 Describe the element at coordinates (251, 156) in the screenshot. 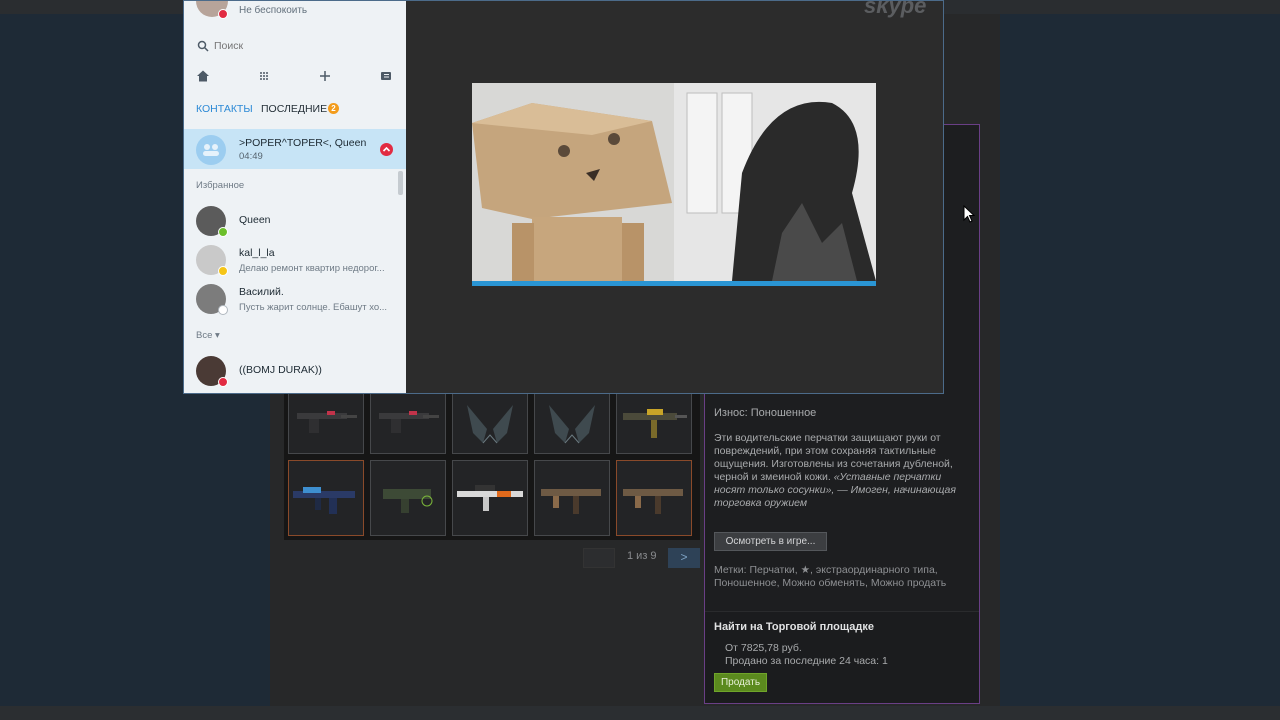

I see `conversation-time: 04:49` at that location.